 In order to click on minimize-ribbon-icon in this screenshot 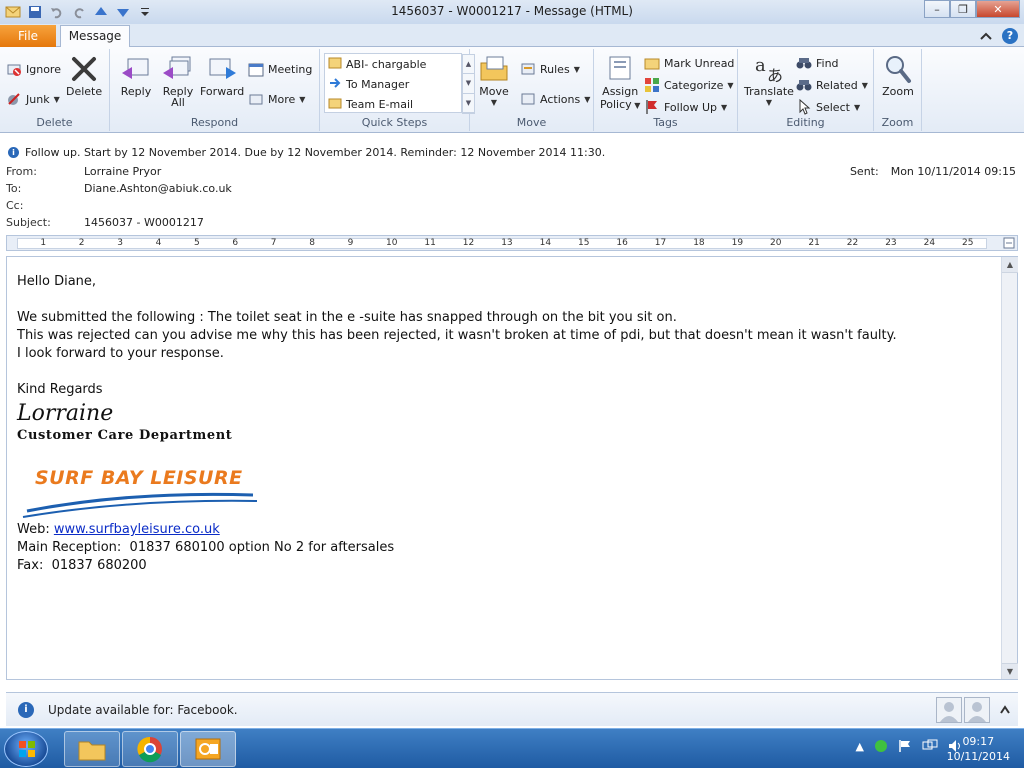, I will do `click(986, 36)`.